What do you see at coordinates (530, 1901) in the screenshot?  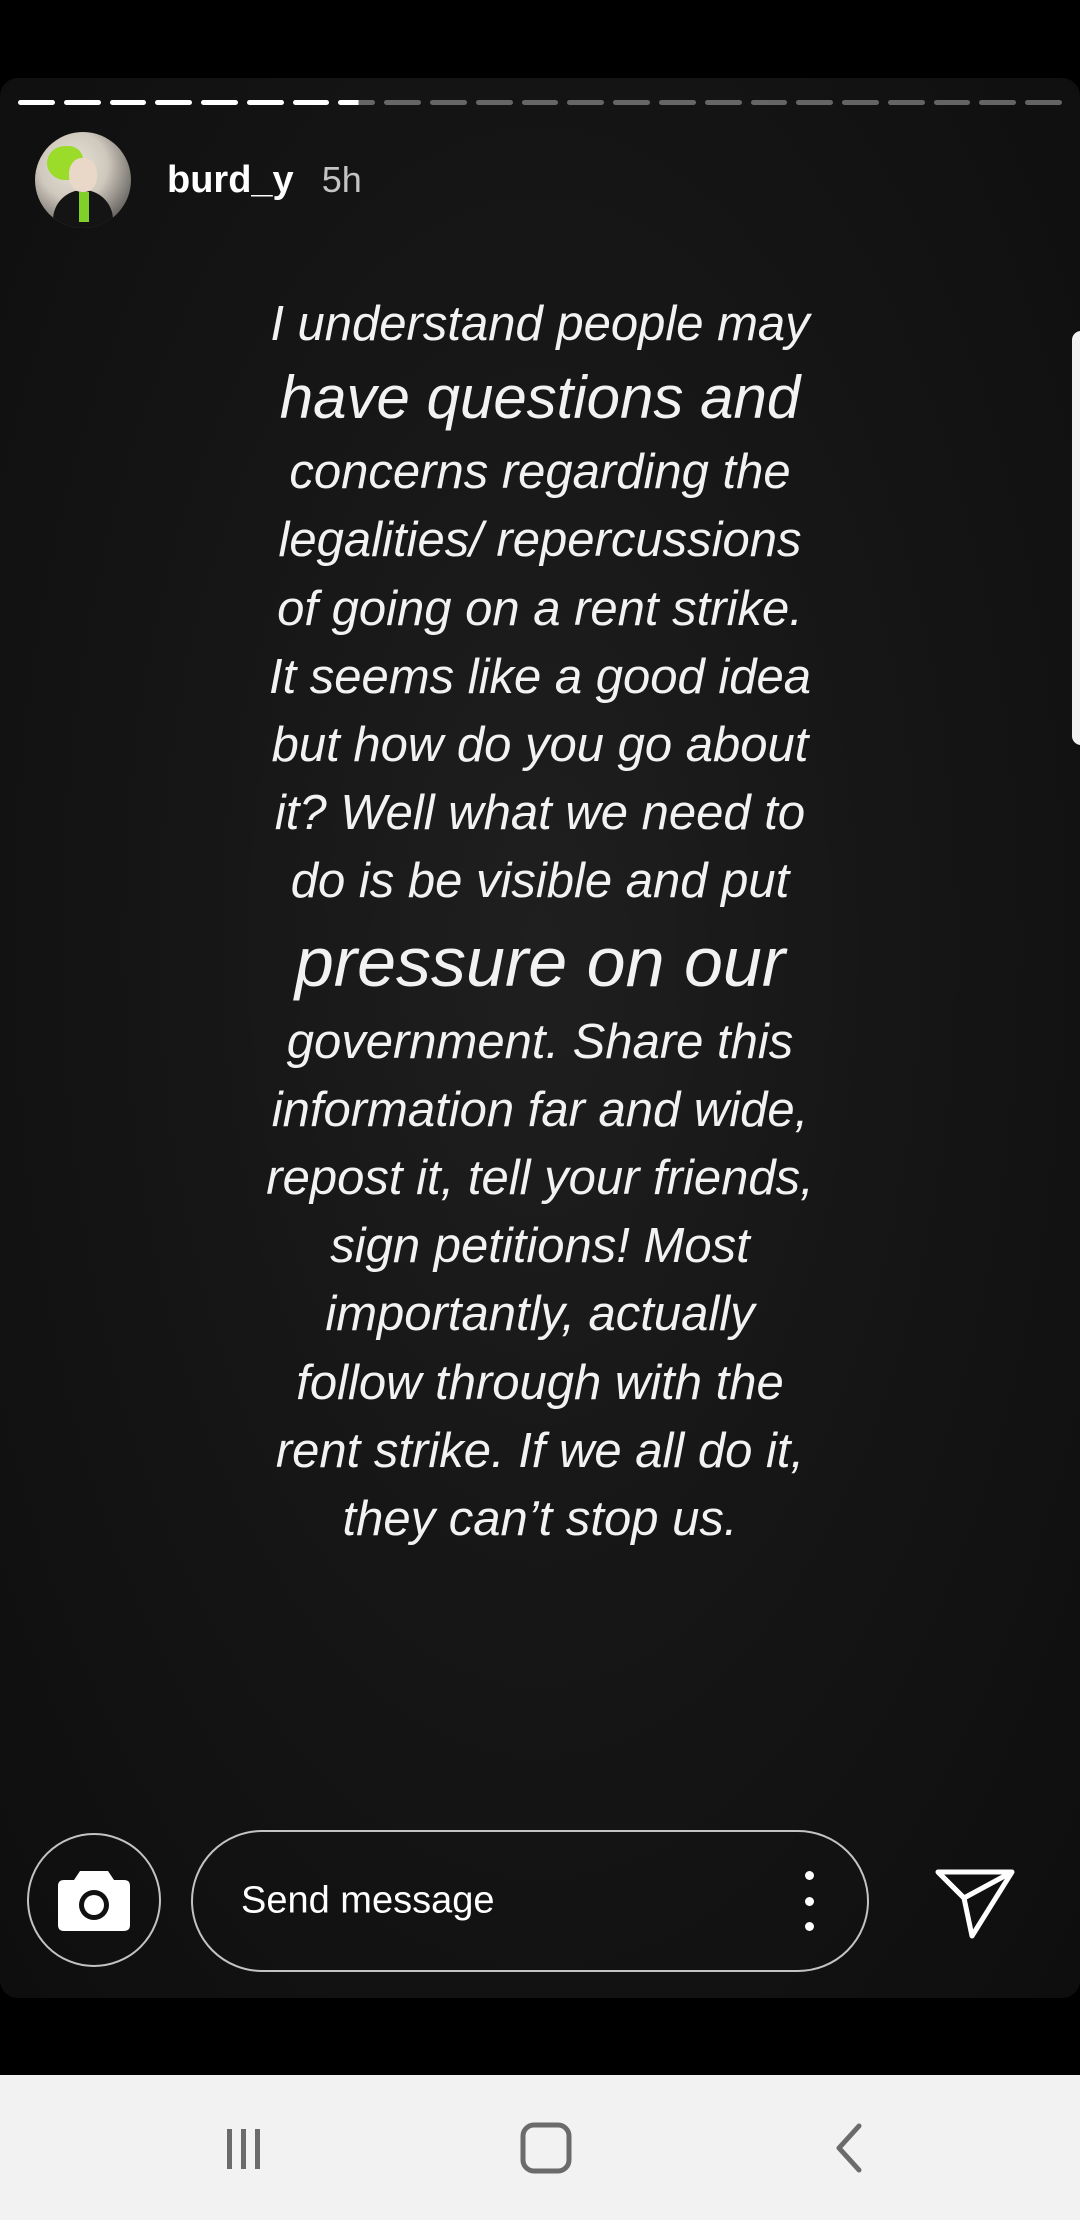 I see `send-message-input: Send message` at bounding box center [530, 1901].